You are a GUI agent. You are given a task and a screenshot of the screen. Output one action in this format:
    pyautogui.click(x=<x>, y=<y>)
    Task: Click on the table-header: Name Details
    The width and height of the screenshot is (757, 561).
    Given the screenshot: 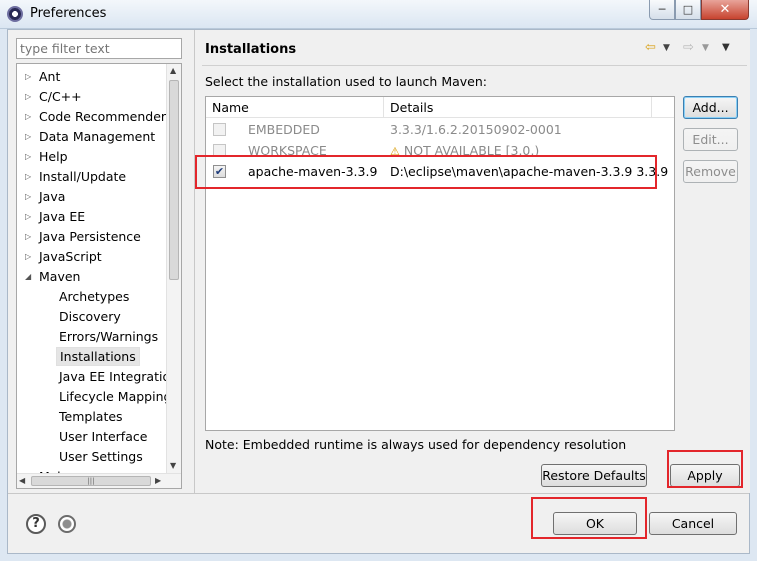 What is the action you would take?
    pyautogui.click(x=440, y=107)
    